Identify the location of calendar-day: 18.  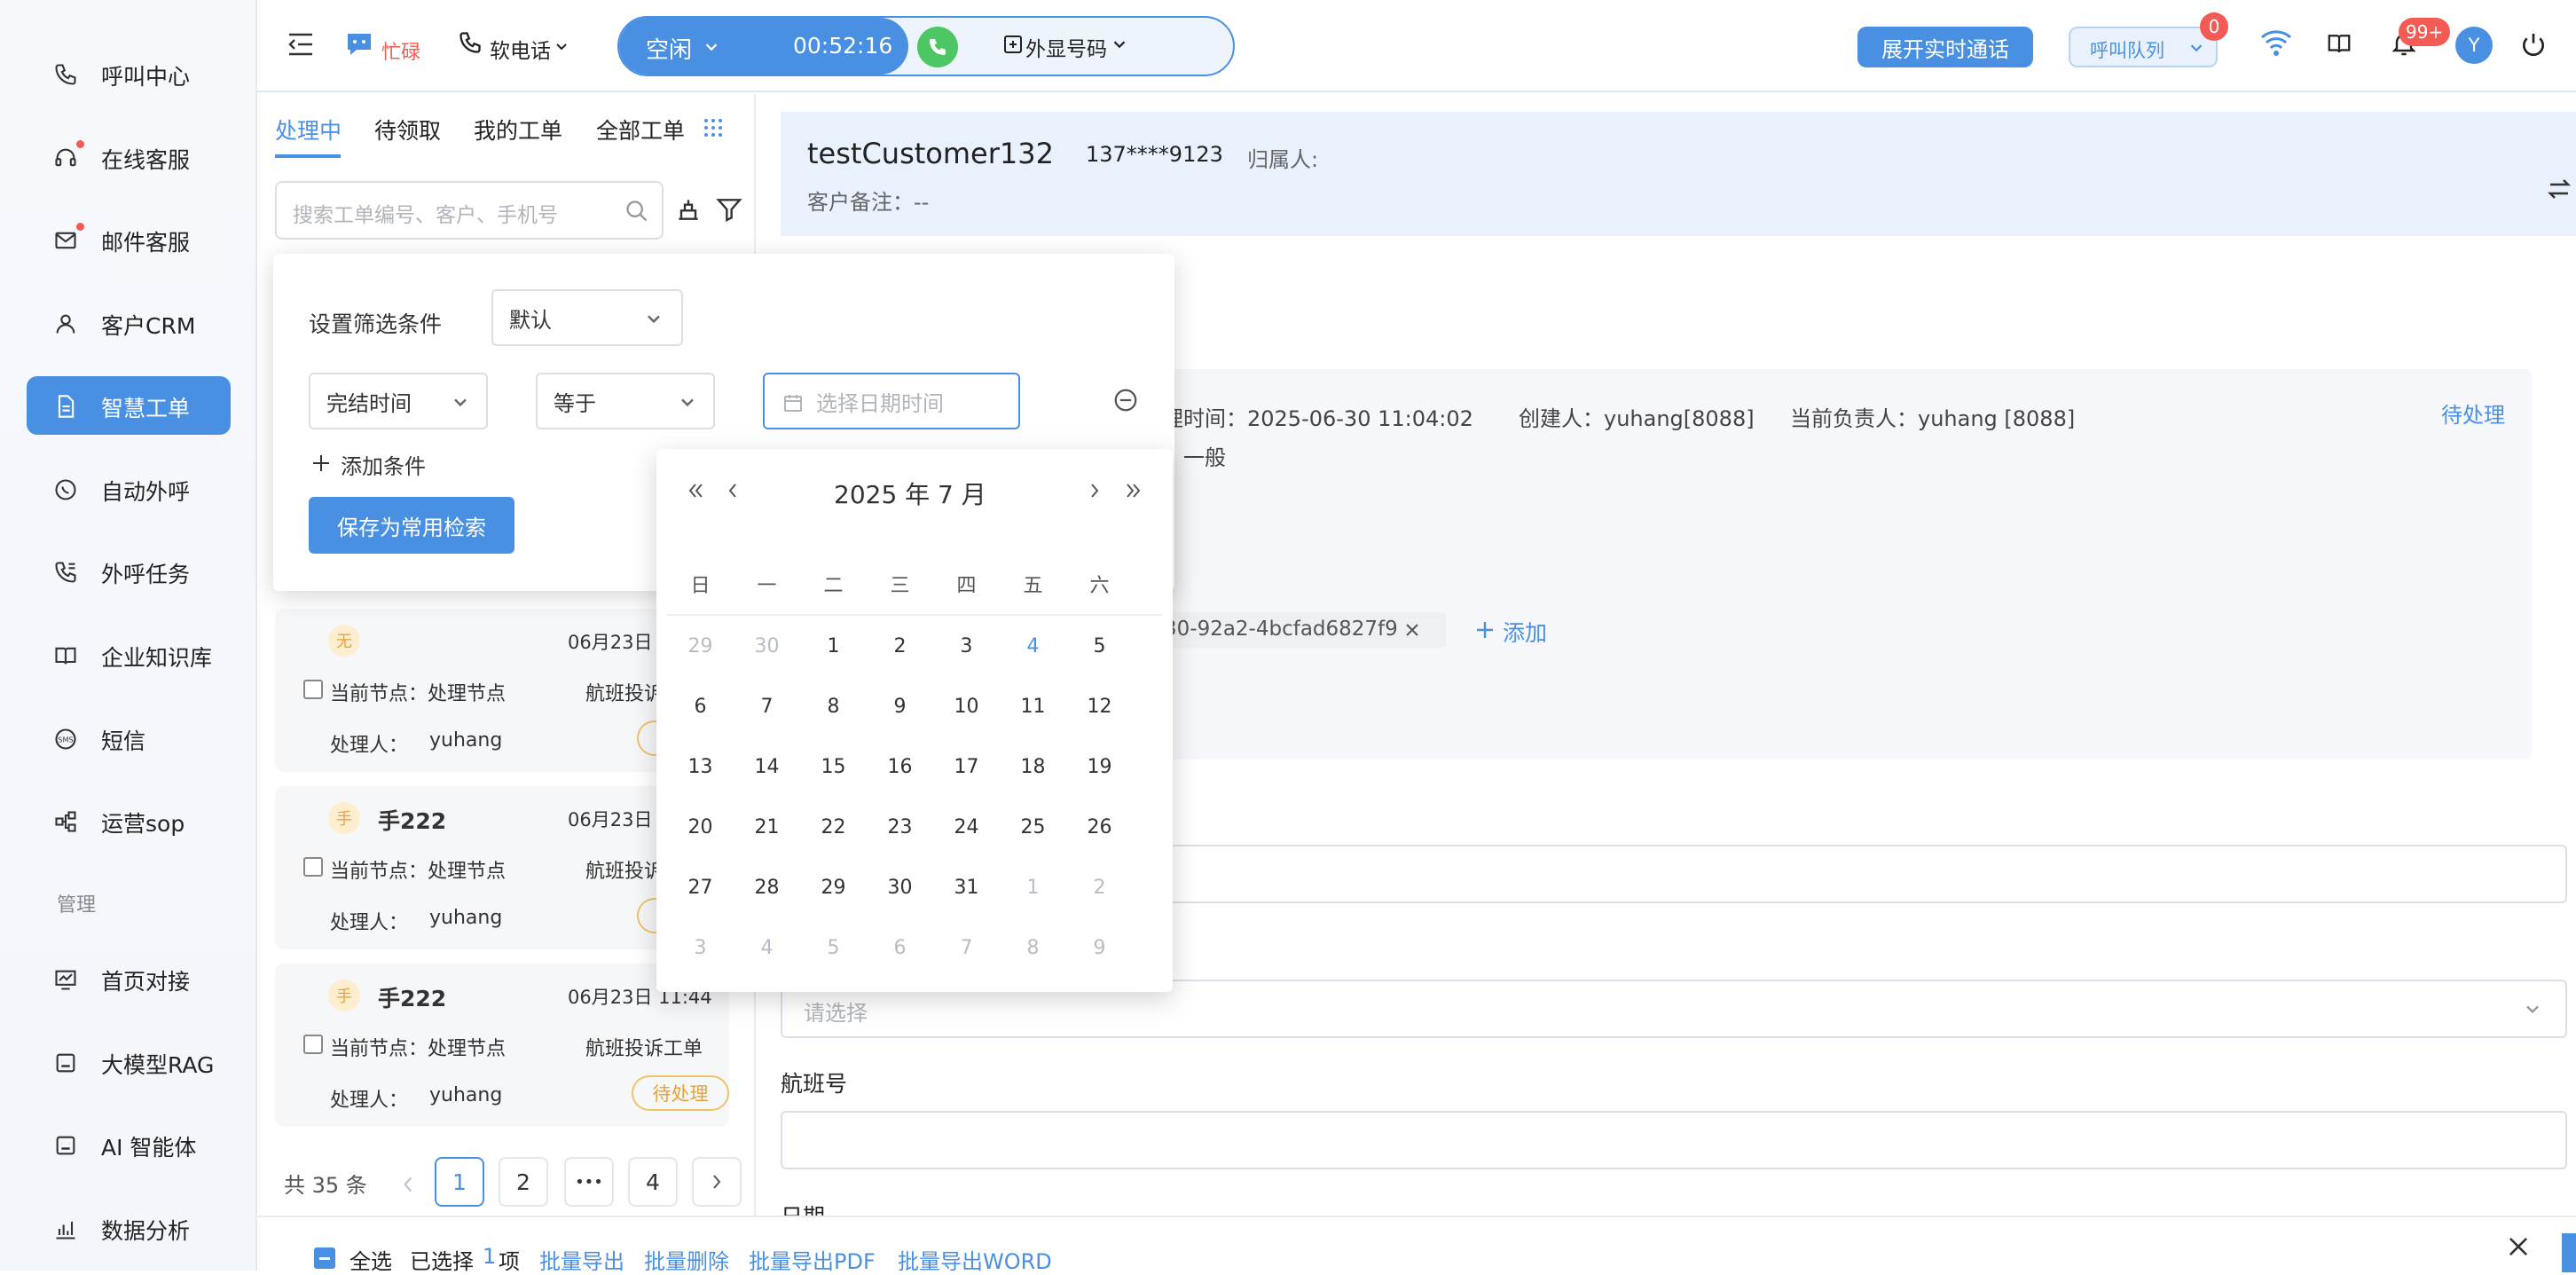
(1033, 767).